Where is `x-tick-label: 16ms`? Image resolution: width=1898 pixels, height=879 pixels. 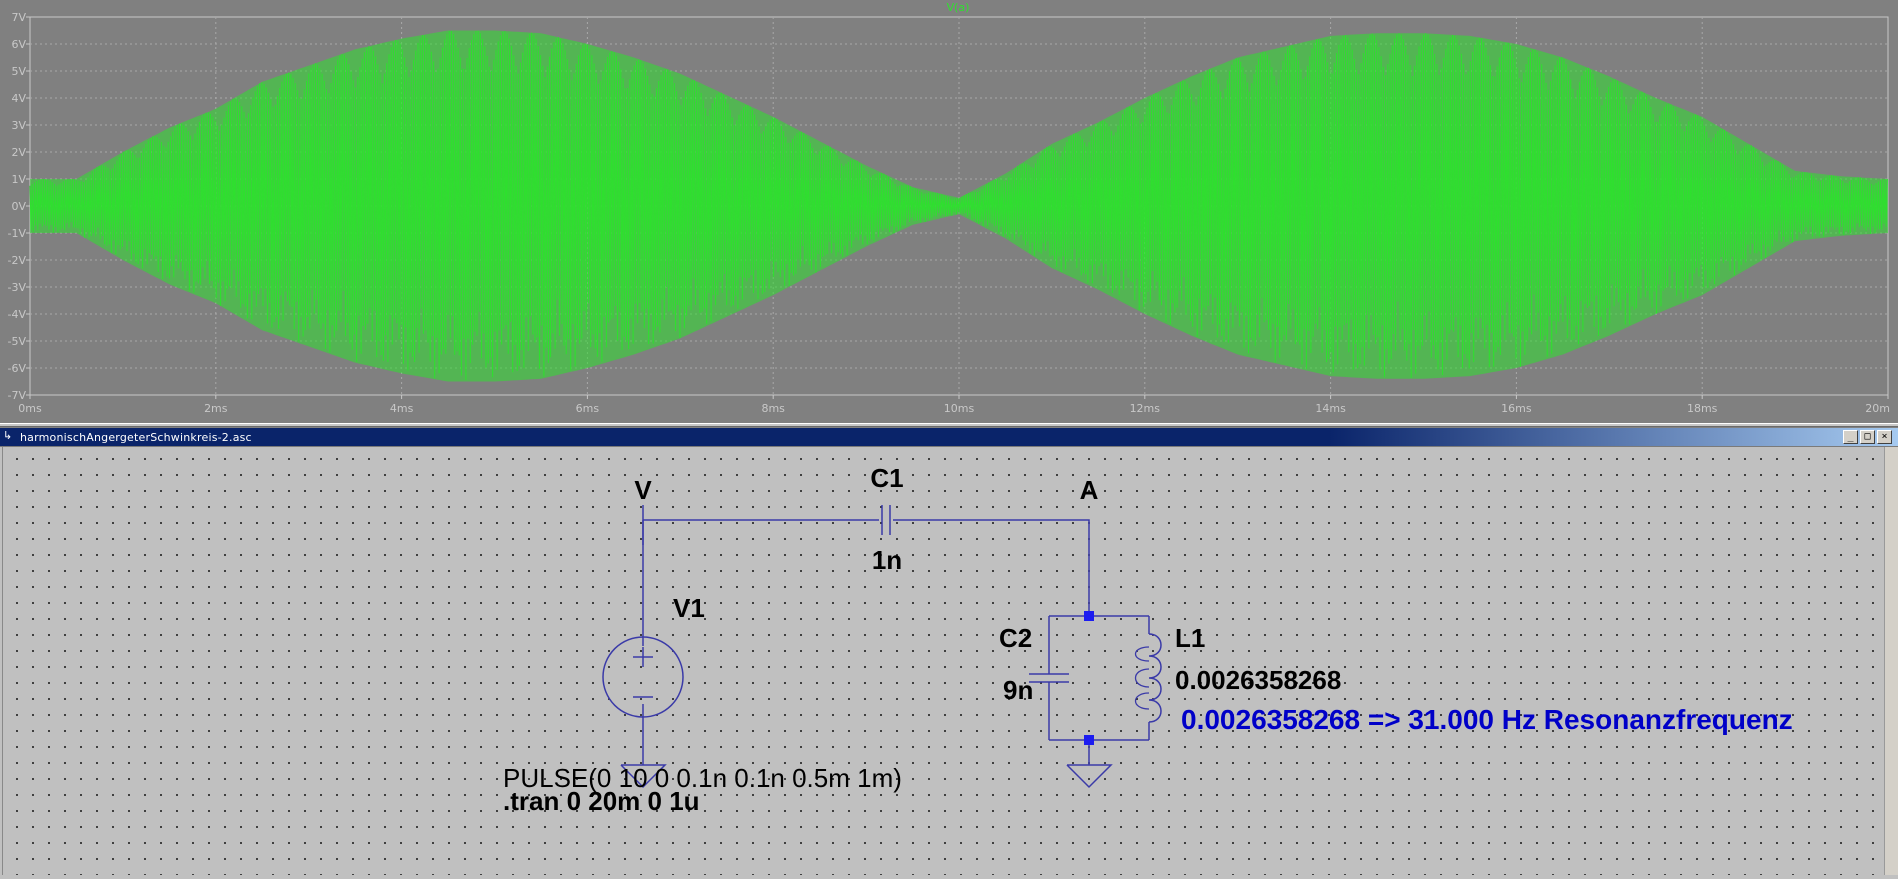
x-tick-label: 16ms is located at coordinates (1516, 408).